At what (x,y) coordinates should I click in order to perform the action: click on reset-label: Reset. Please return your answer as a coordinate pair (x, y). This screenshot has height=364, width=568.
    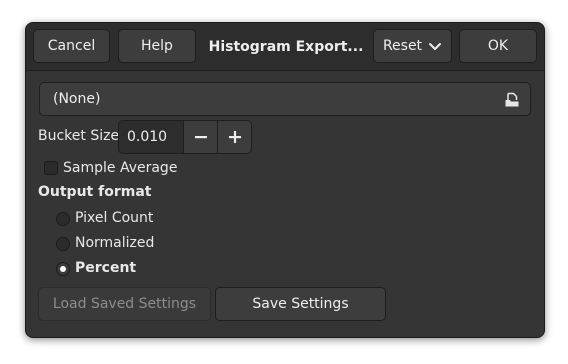
    Looking at the image, I should click on (402, 46).